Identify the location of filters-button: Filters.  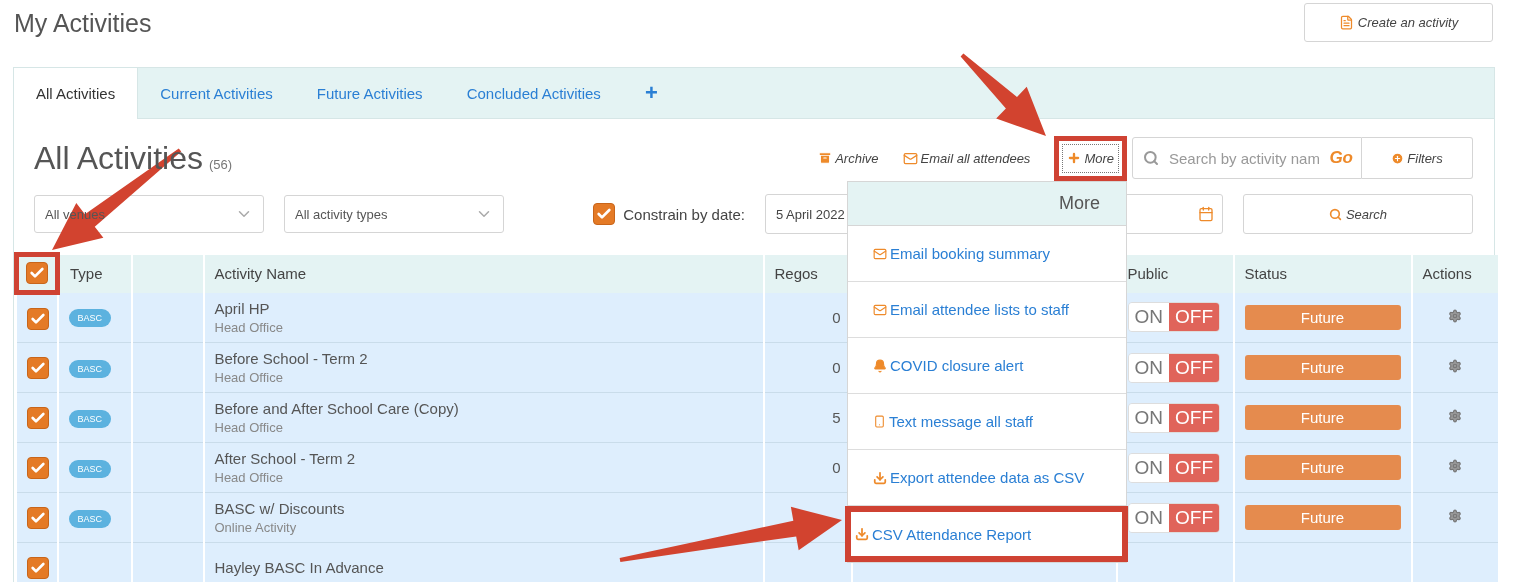
(1417, 158).